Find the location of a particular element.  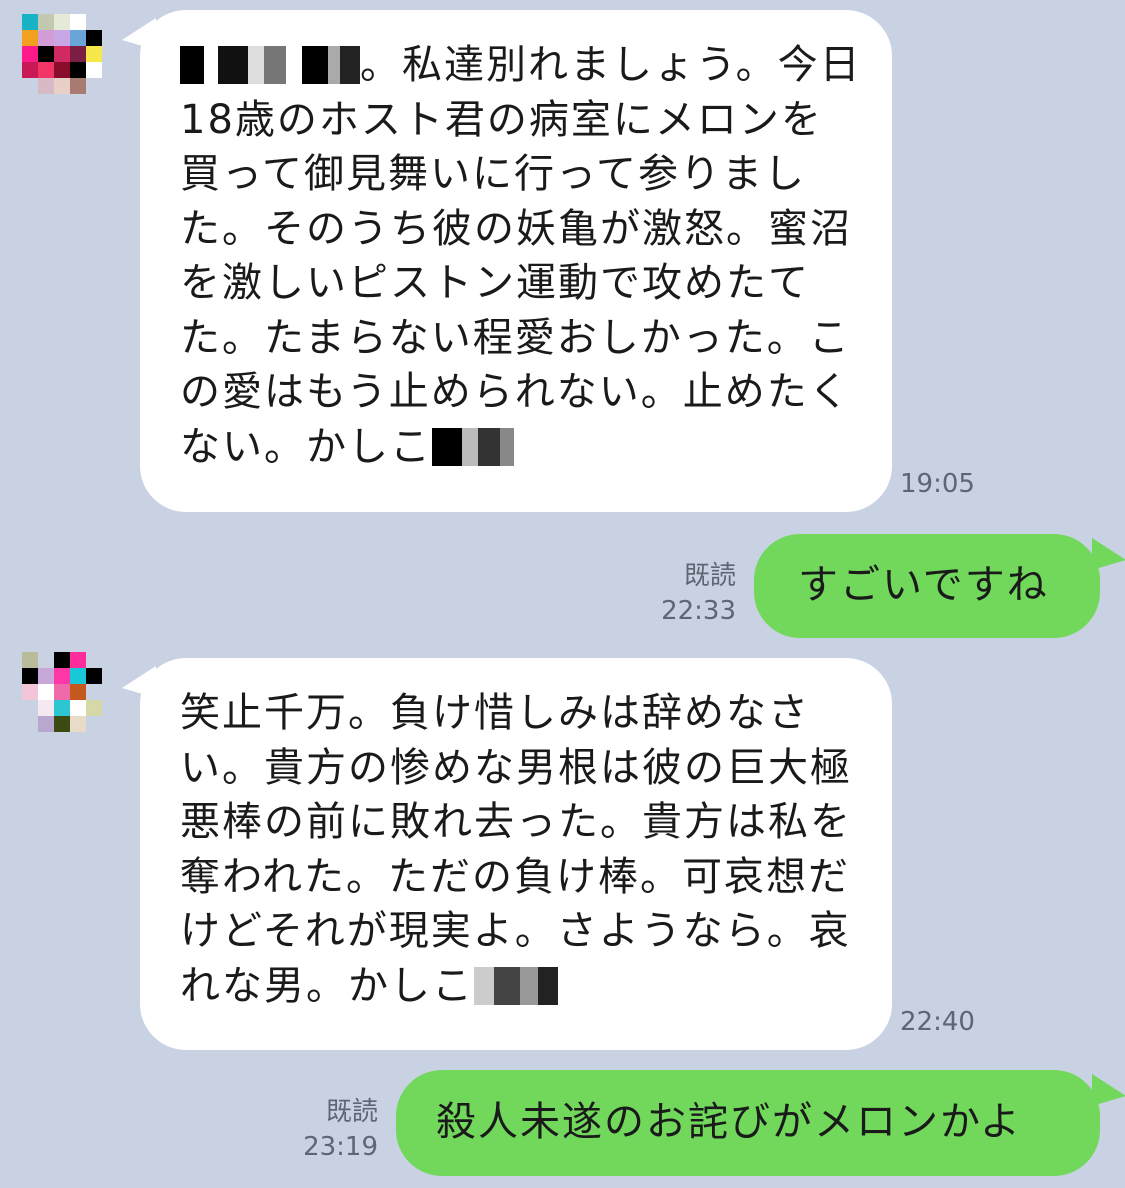

outgoing-message-text: すごいですね is located at coordinates (923, 585).